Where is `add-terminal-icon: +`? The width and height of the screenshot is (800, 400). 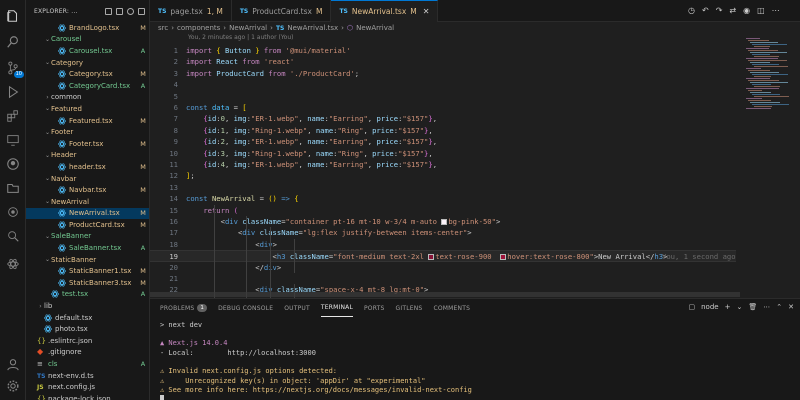
add-terminal-icon: + is located at coordinates (728, 307).